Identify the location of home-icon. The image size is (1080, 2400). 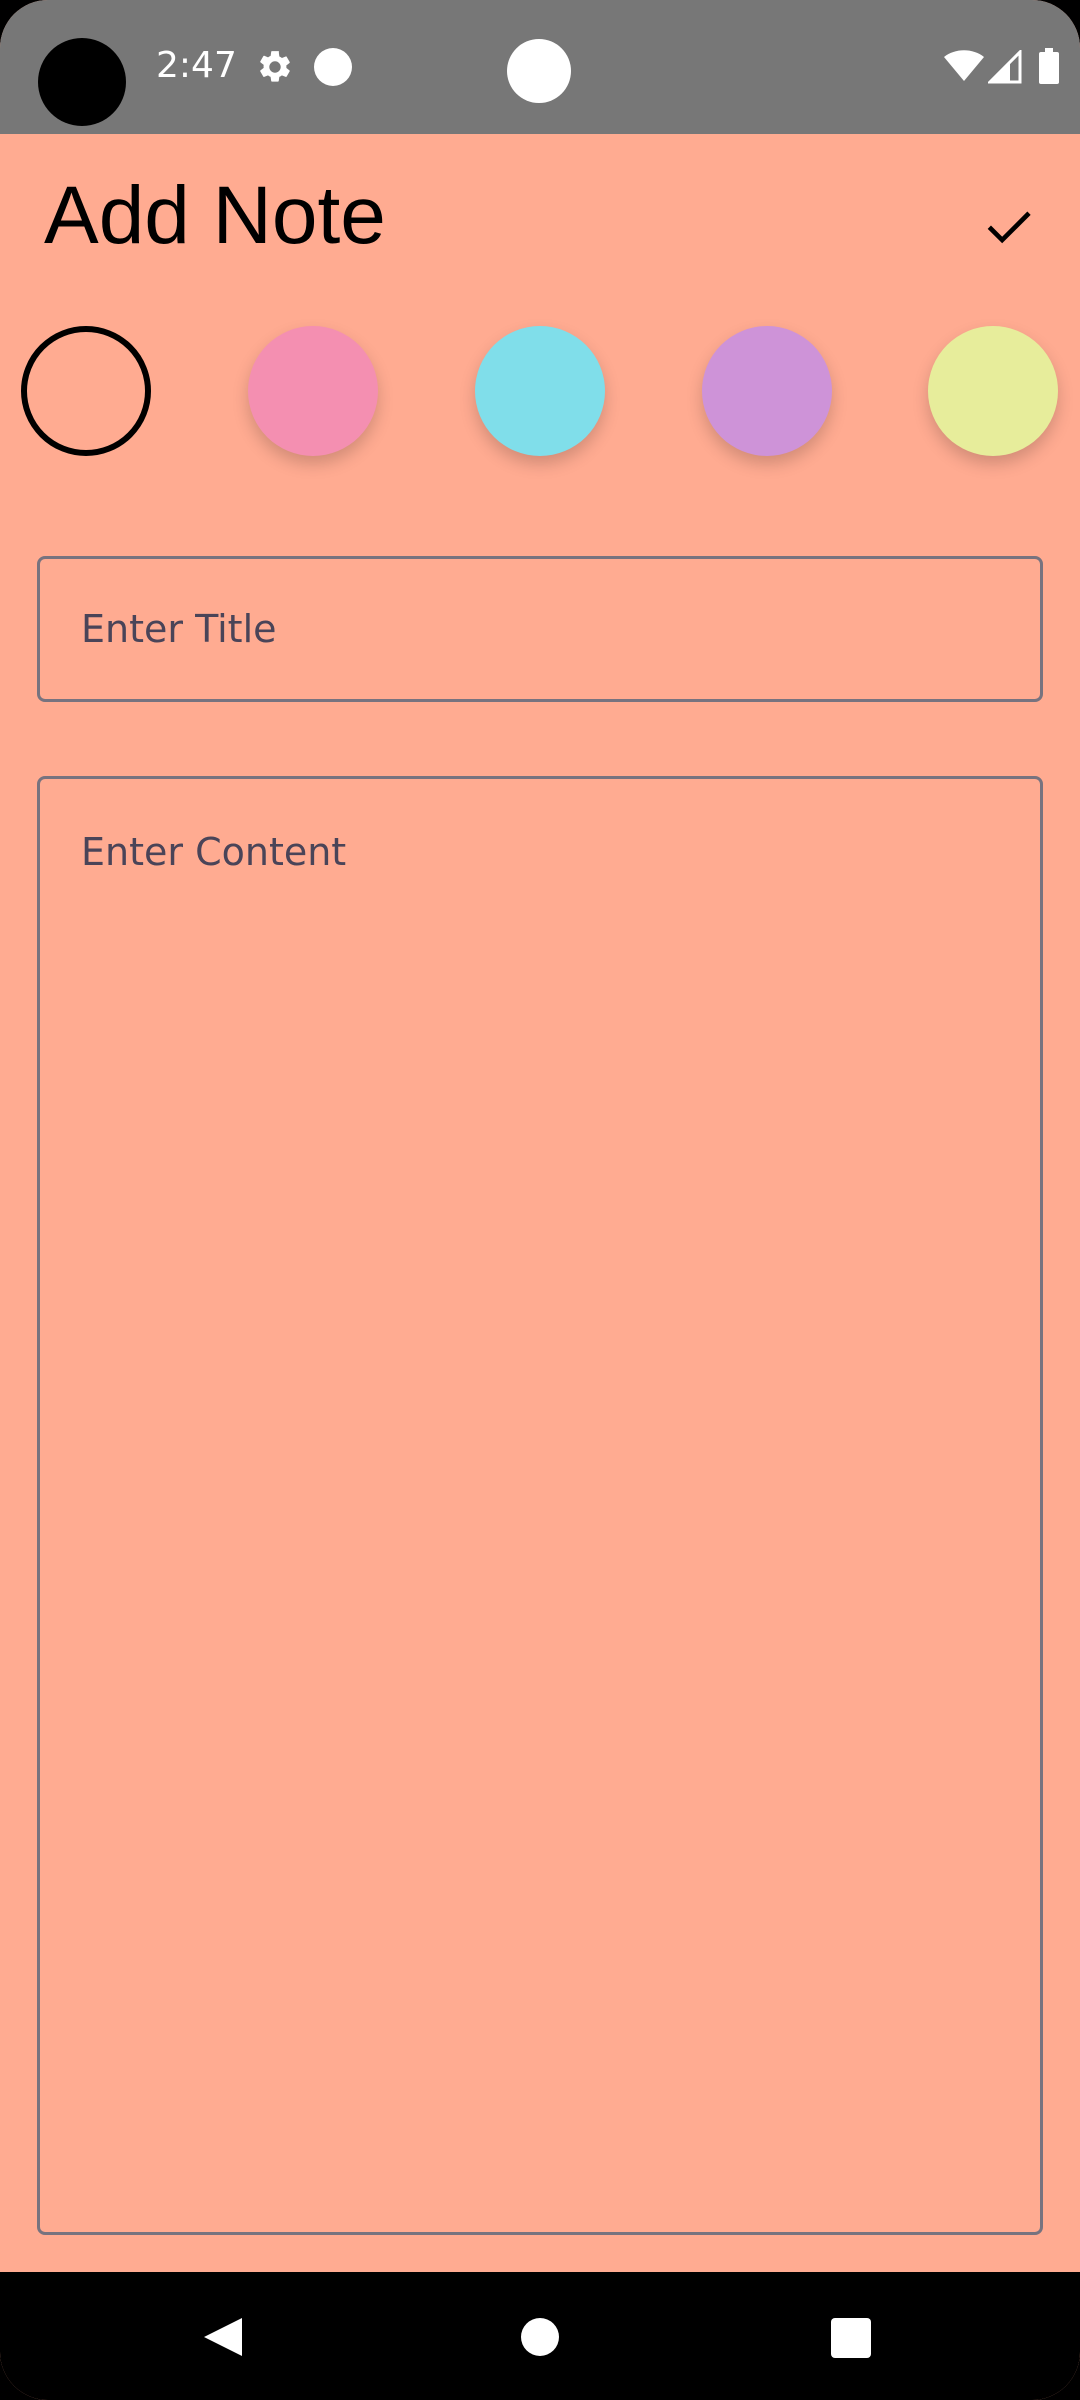
(540, 2337).